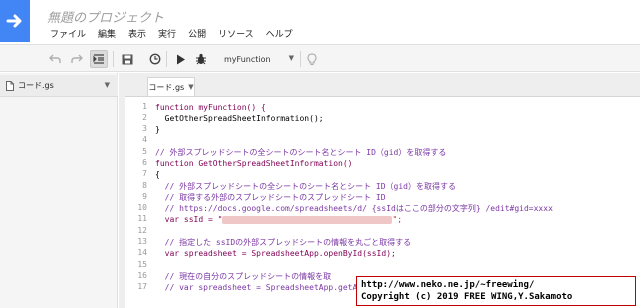  I want to click on tab-label: コード.gs, so click(166, 87).